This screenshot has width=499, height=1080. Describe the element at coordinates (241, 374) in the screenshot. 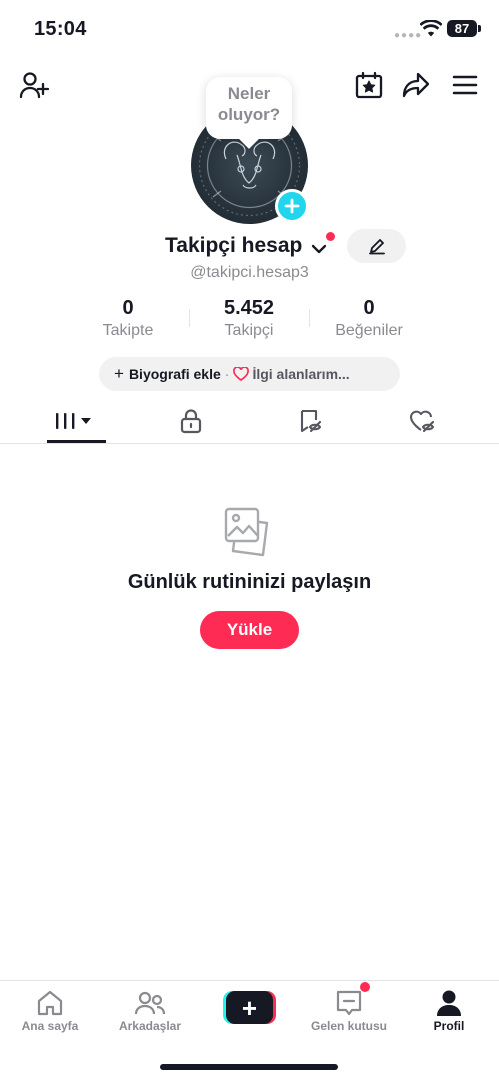

I see `heart-outline-icon` at that location.